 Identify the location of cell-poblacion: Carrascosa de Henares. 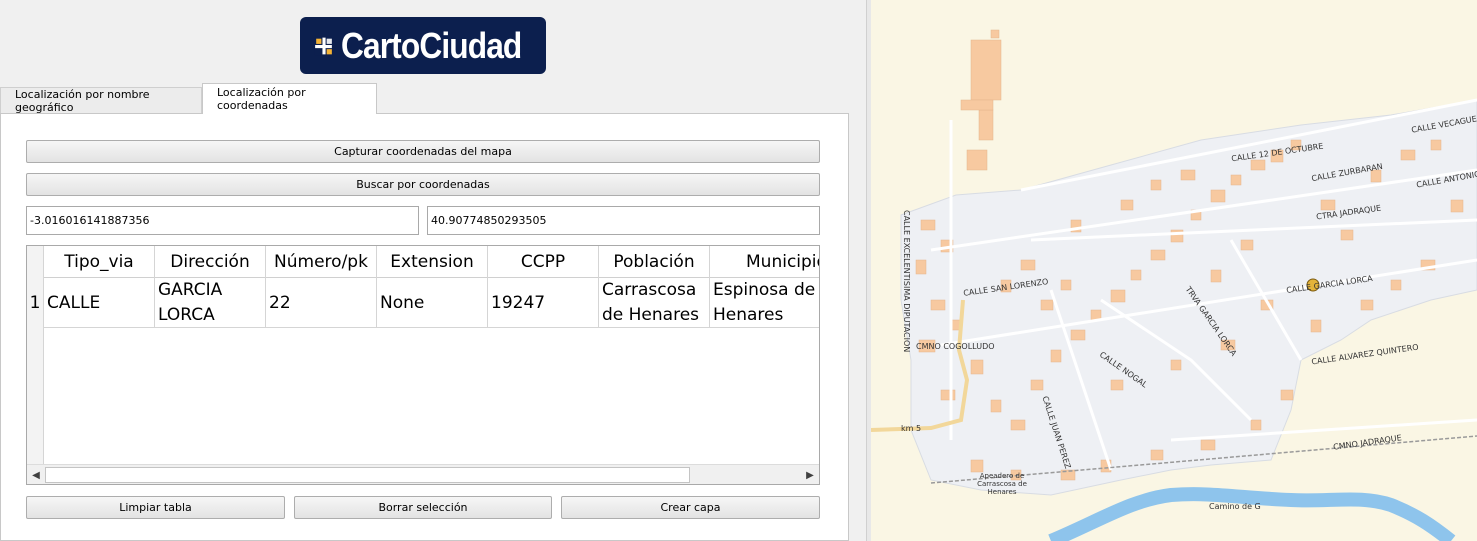
(654, 303).